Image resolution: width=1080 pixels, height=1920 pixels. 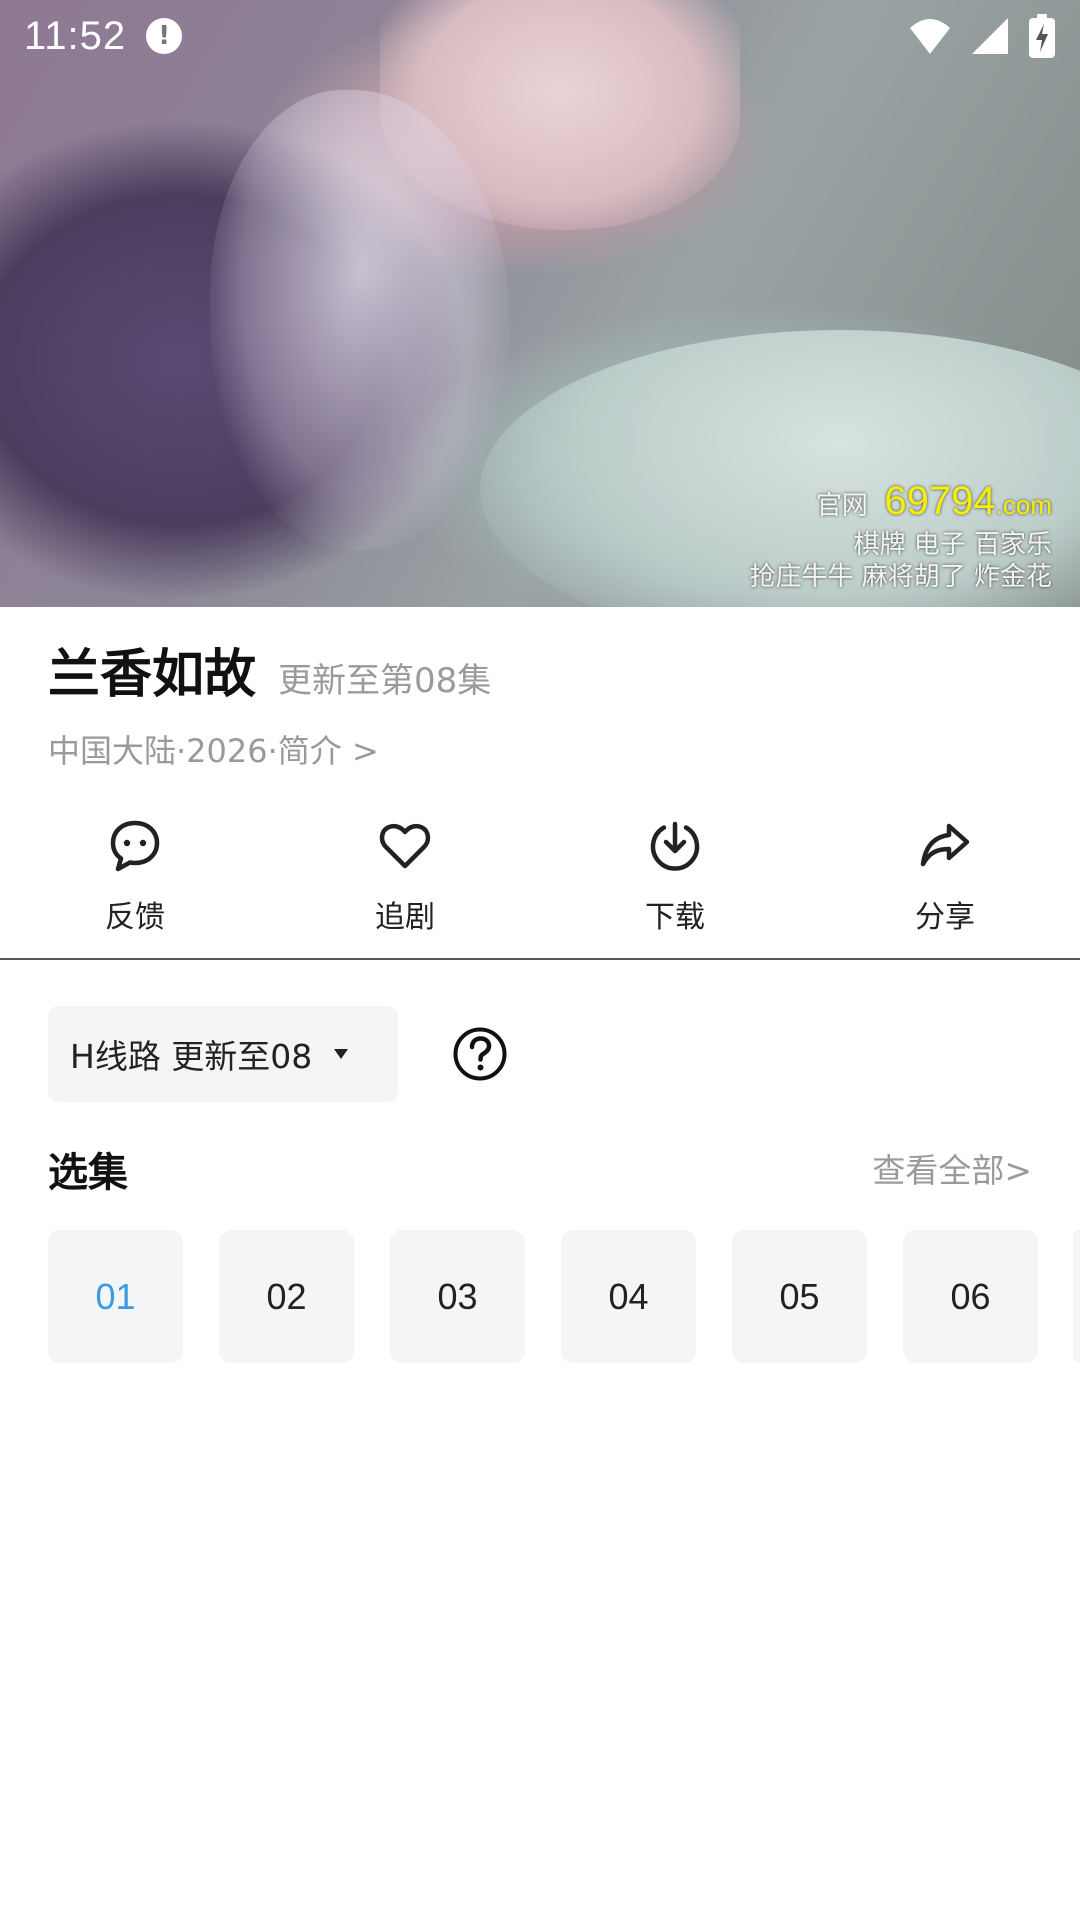 What do you see at coordinates (970, 1296) in the screenshot?
I see `episode-item-06: 06` at bounding box center [970, 1296].